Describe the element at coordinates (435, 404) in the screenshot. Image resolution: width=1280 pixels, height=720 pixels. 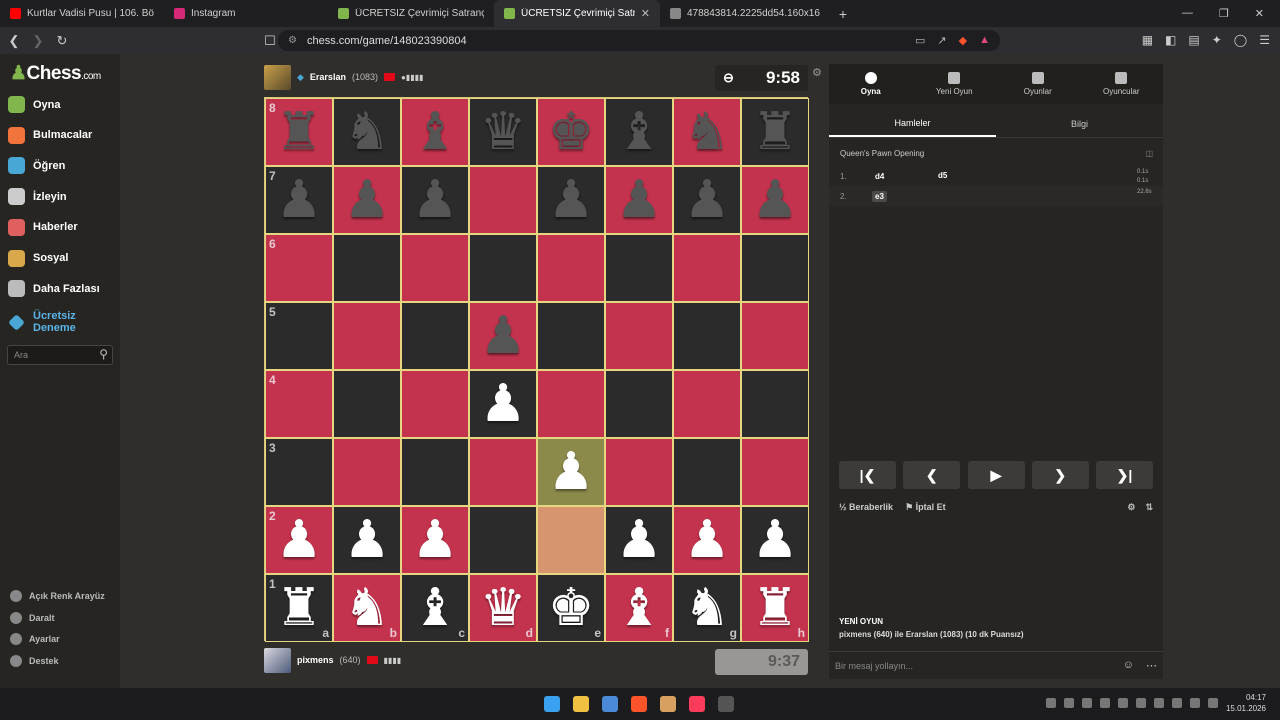
I see `square-c4` at that location.